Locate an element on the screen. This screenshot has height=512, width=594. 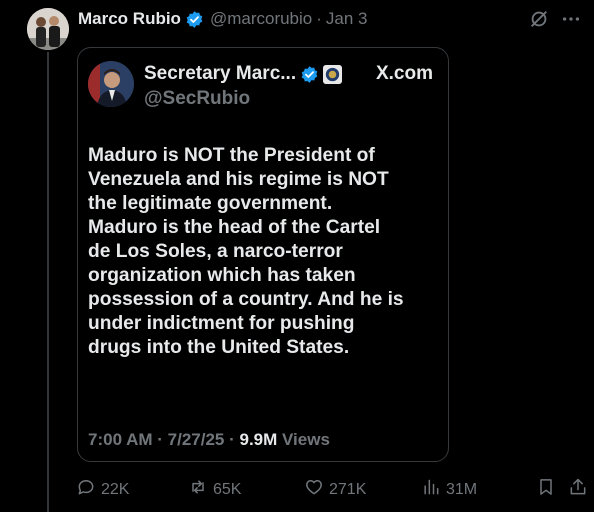
top-icons is located at coordinates (555, 21).